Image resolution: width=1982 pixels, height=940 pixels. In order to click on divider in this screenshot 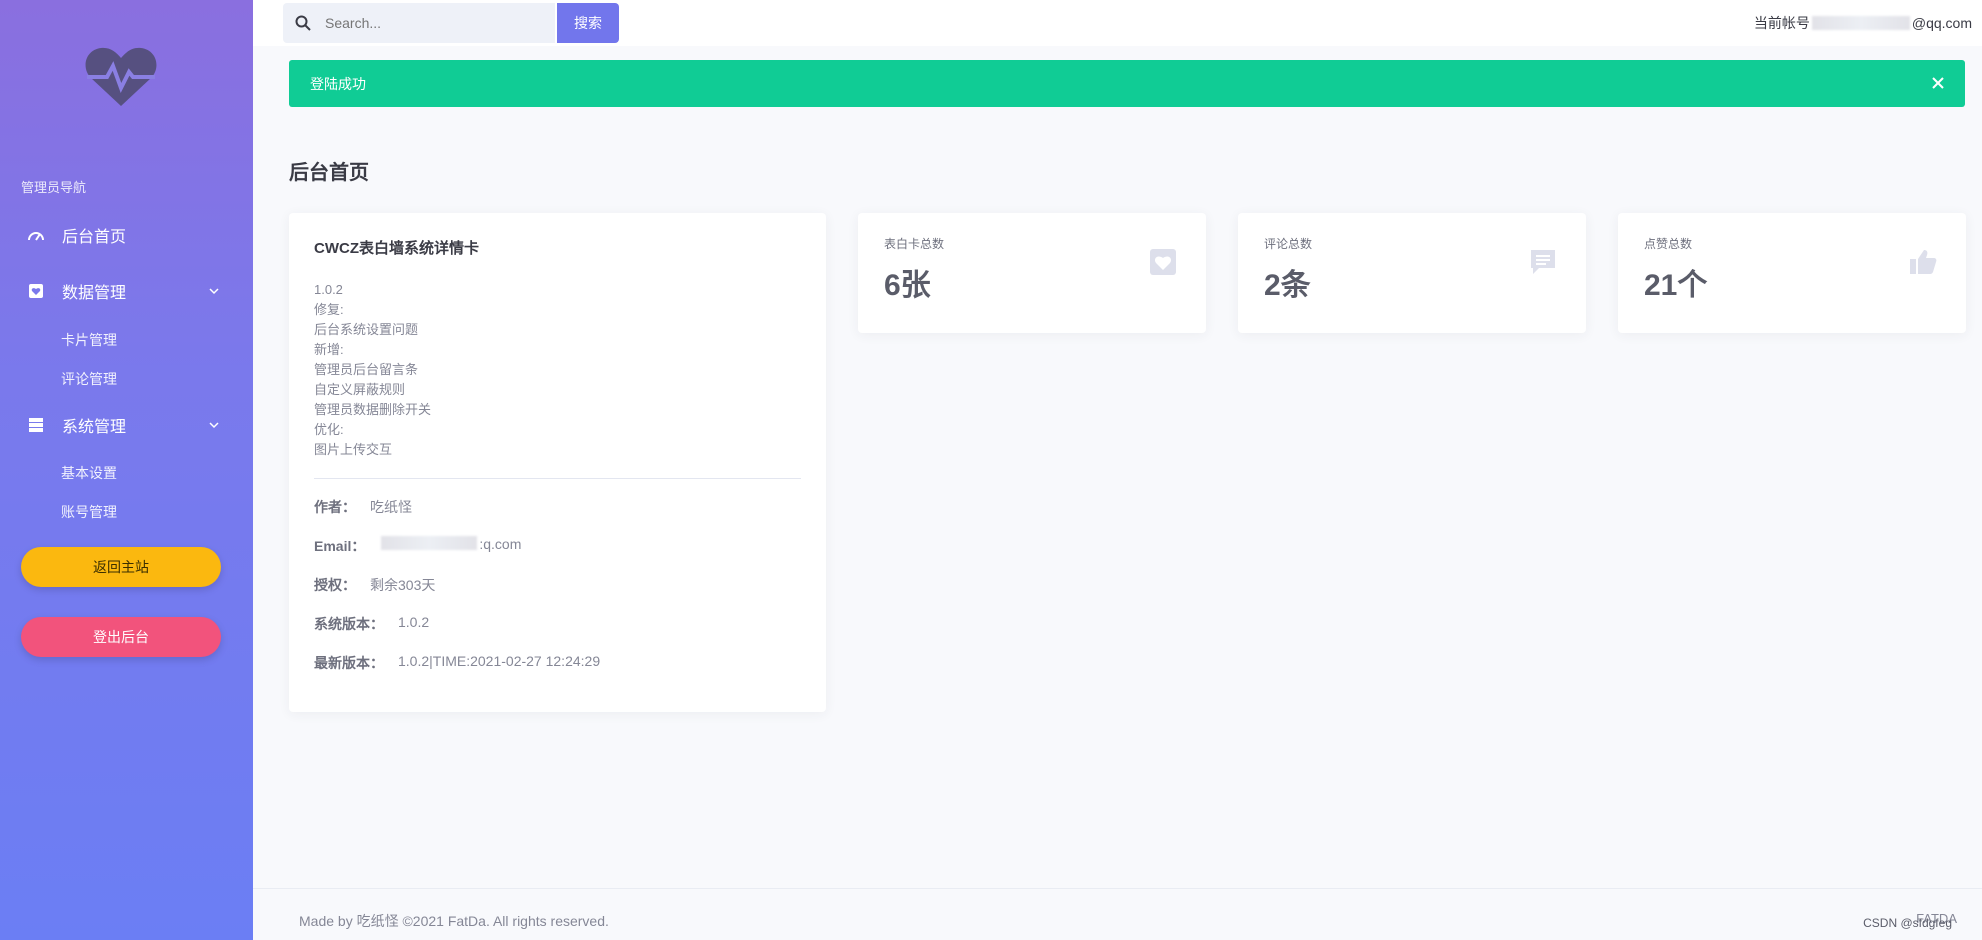, I will do `click(557, 478)`.